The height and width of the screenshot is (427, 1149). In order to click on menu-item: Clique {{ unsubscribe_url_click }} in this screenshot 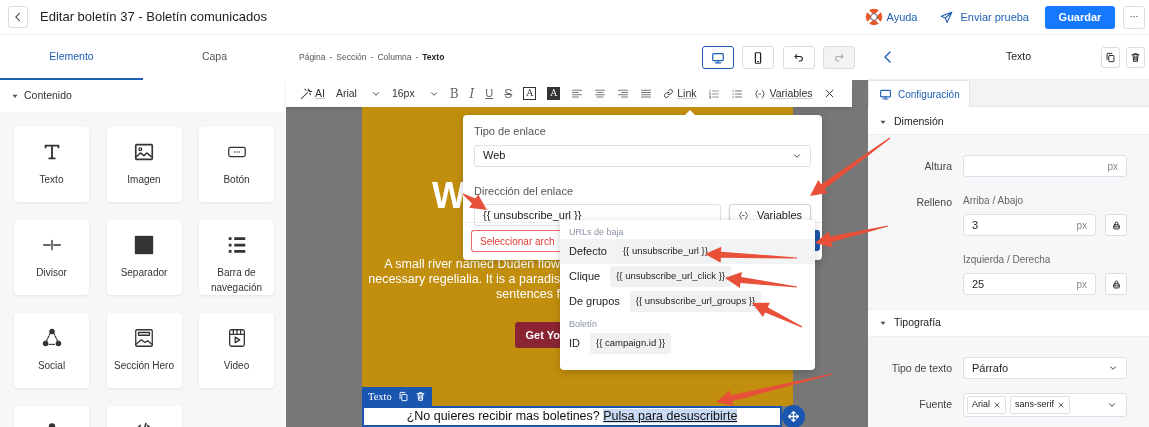, I will do `click(687, 276)`.